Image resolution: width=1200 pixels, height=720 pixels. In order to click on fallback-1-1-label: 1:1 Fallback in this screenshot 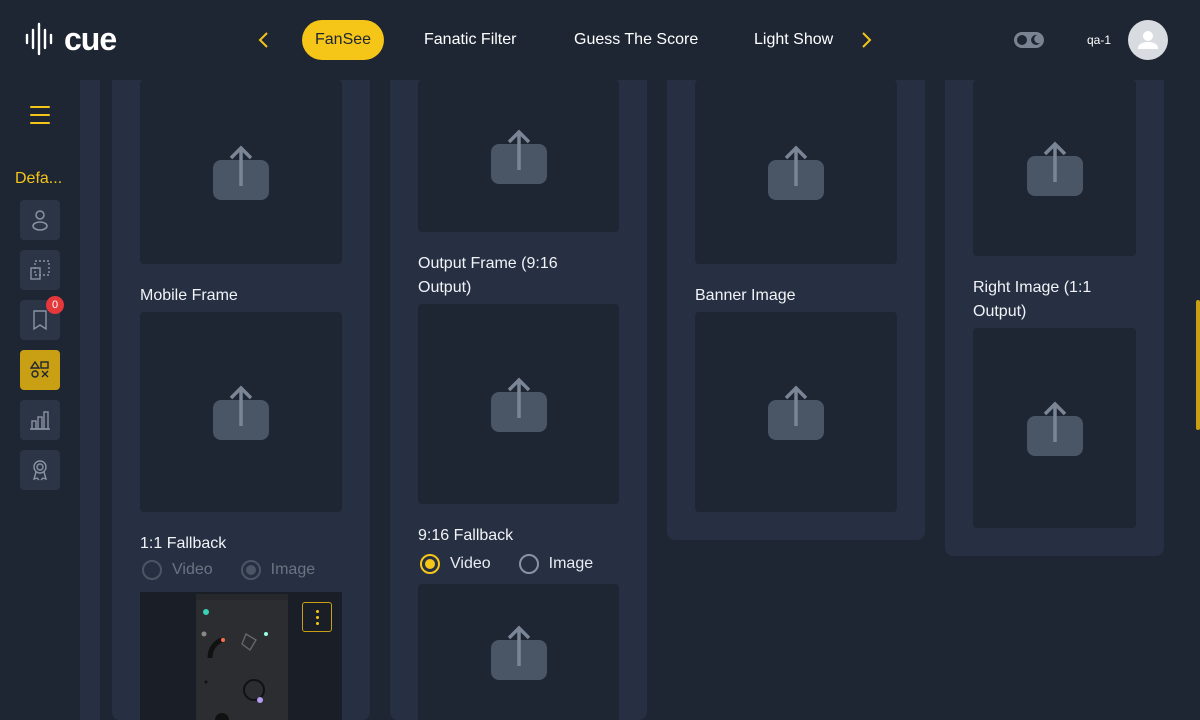, I will do `click(183, 543)`.